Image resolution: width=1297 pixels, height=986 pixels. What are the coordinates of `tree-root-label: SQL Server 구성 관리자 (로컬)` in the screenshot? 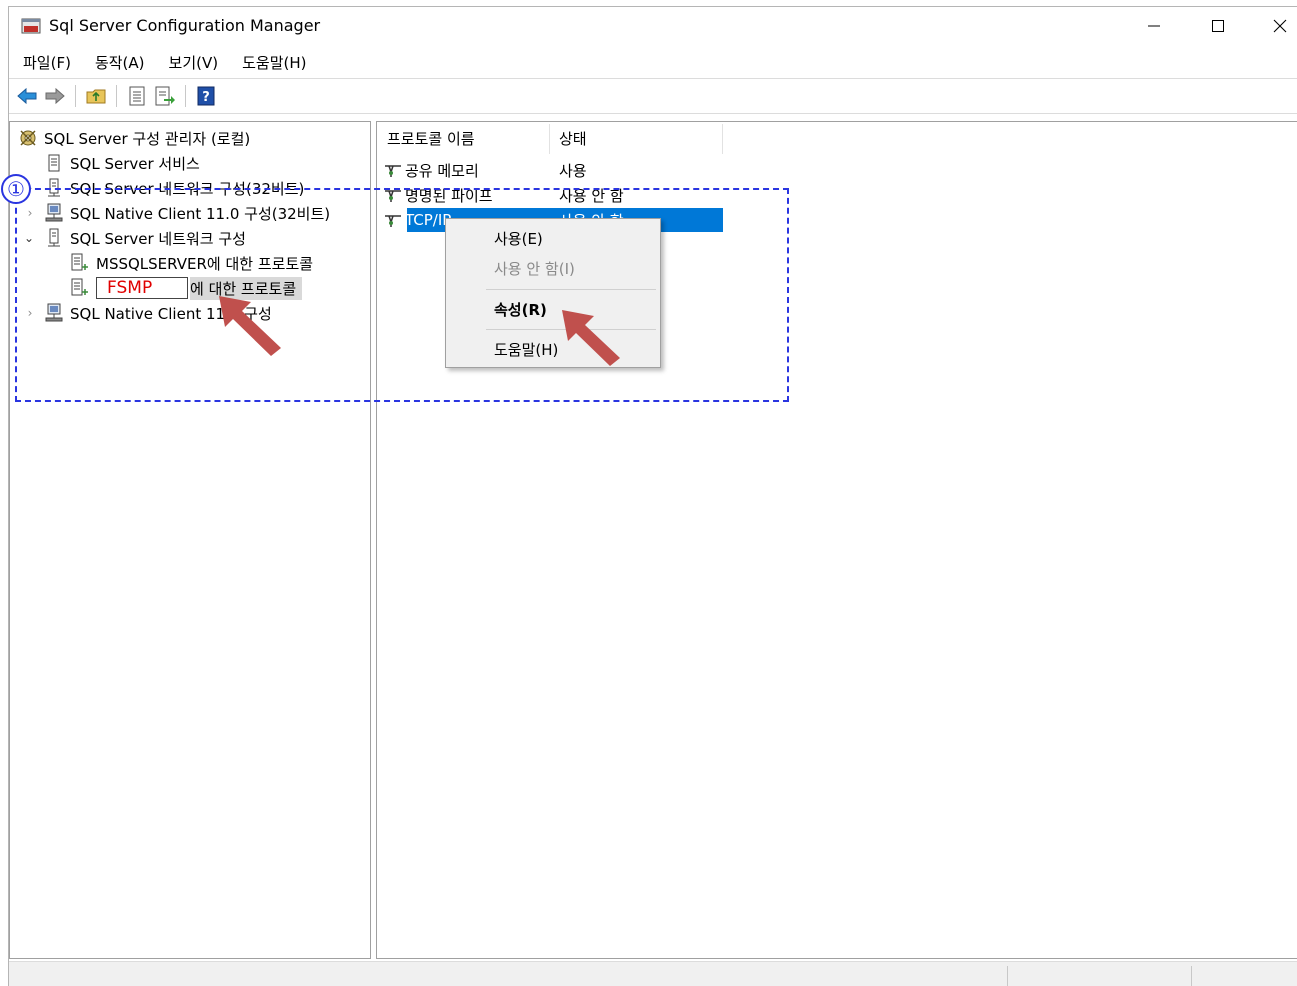 It's located at (147, 138).